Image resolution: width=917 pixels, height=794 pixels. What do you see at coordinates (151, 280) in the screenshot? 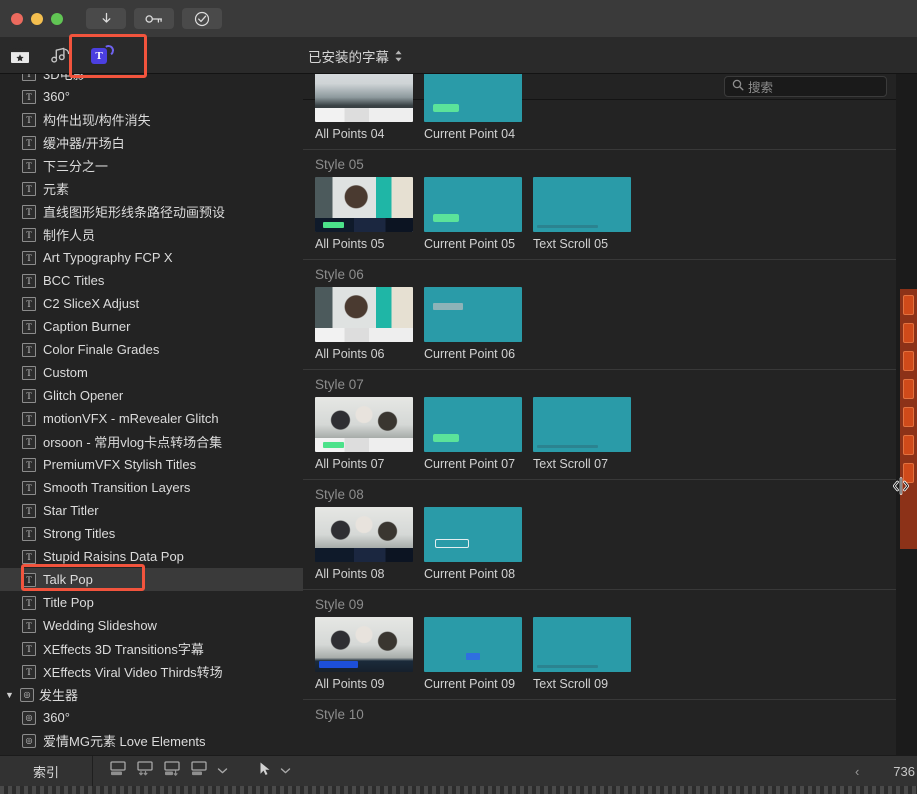
I see `sidebar-item-bcc-titles: T BCC Titles` at bounding box center [151, 280].